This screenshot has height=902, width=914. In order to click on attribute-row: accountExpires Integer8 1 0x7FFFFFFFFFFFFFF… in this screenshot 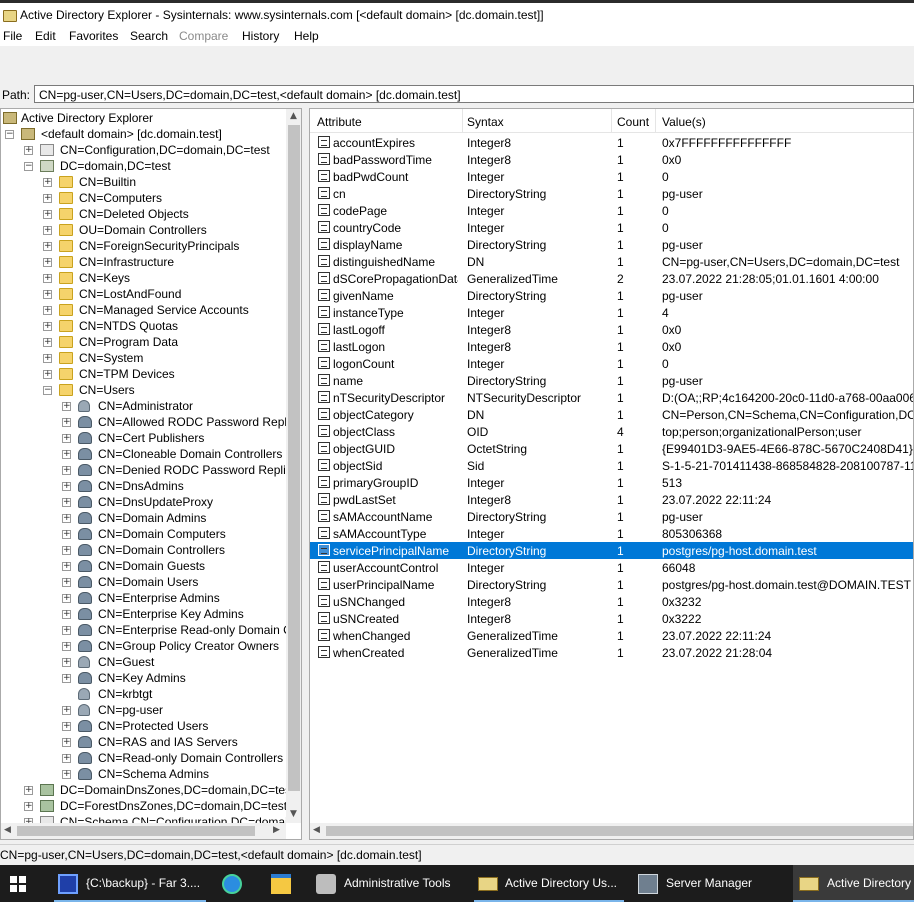, I will do `click(611, 142)`.